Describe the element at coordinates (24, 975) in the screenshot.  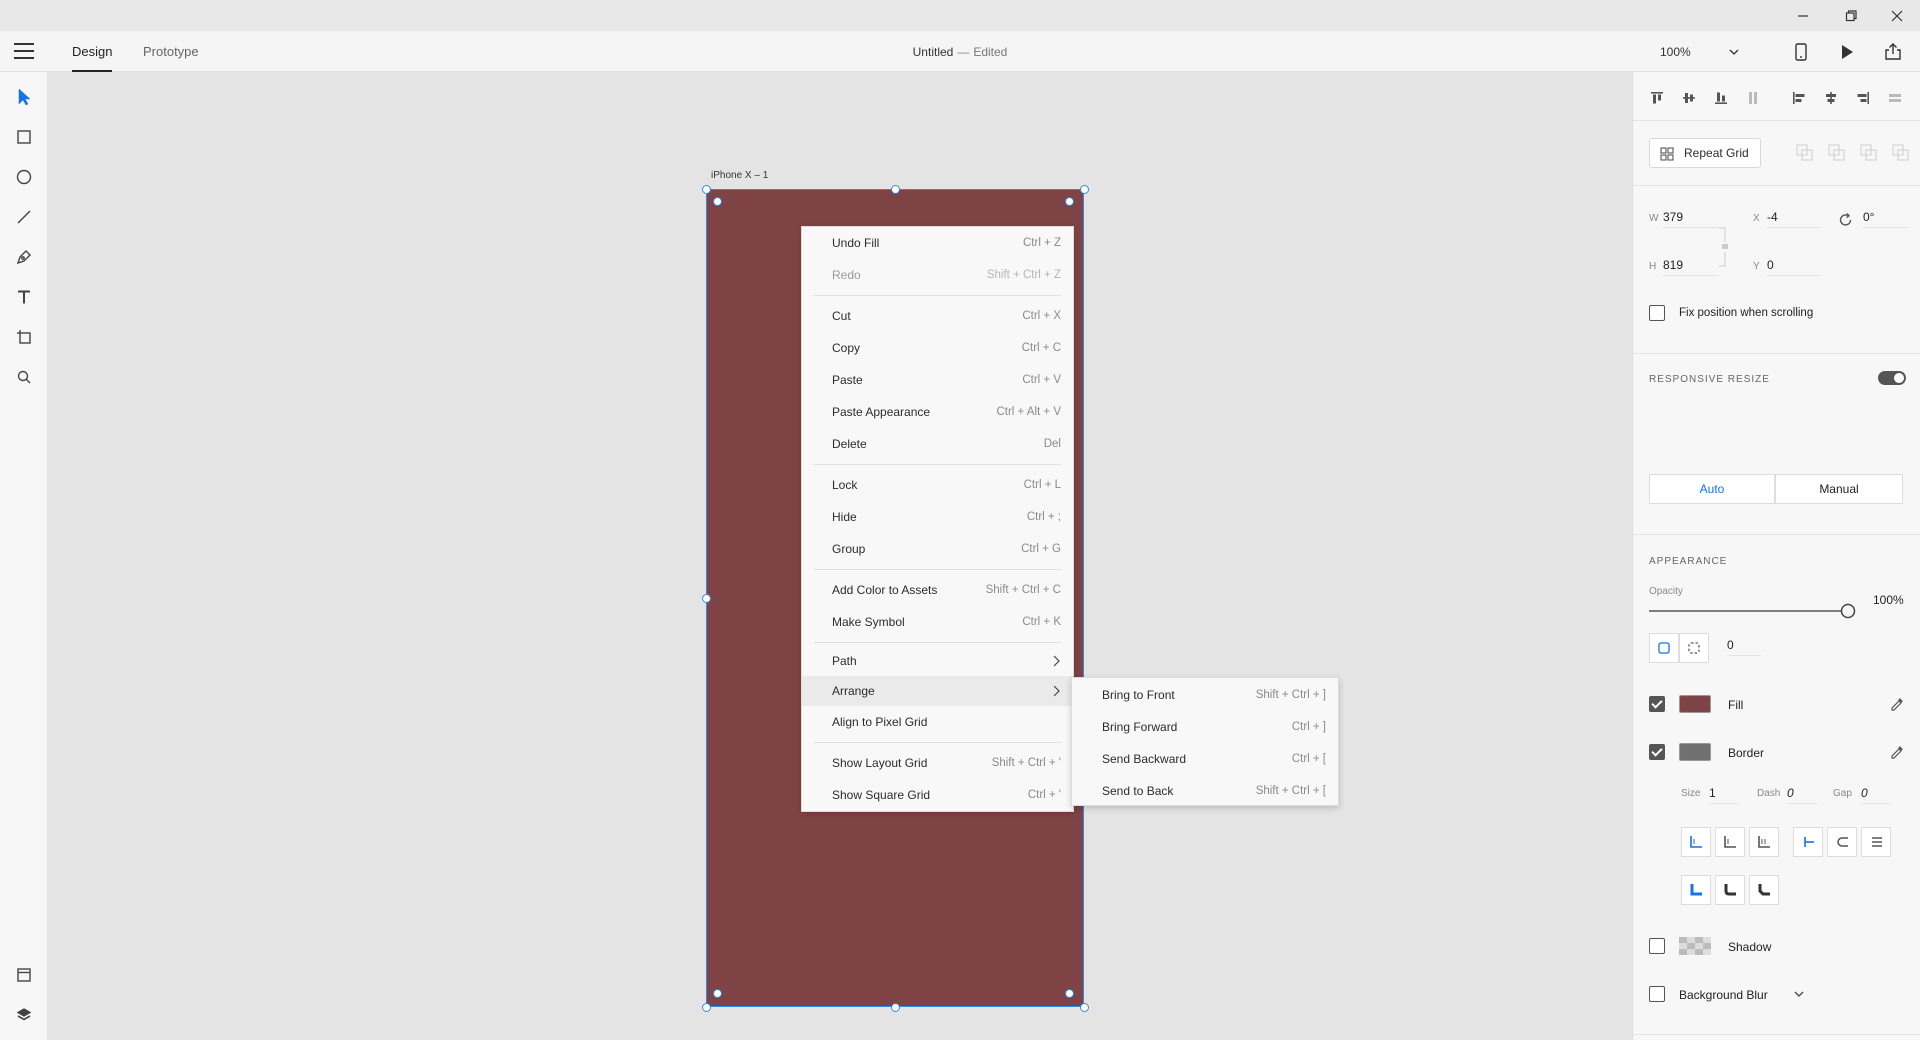
I see `assets-panel-button` at that location.